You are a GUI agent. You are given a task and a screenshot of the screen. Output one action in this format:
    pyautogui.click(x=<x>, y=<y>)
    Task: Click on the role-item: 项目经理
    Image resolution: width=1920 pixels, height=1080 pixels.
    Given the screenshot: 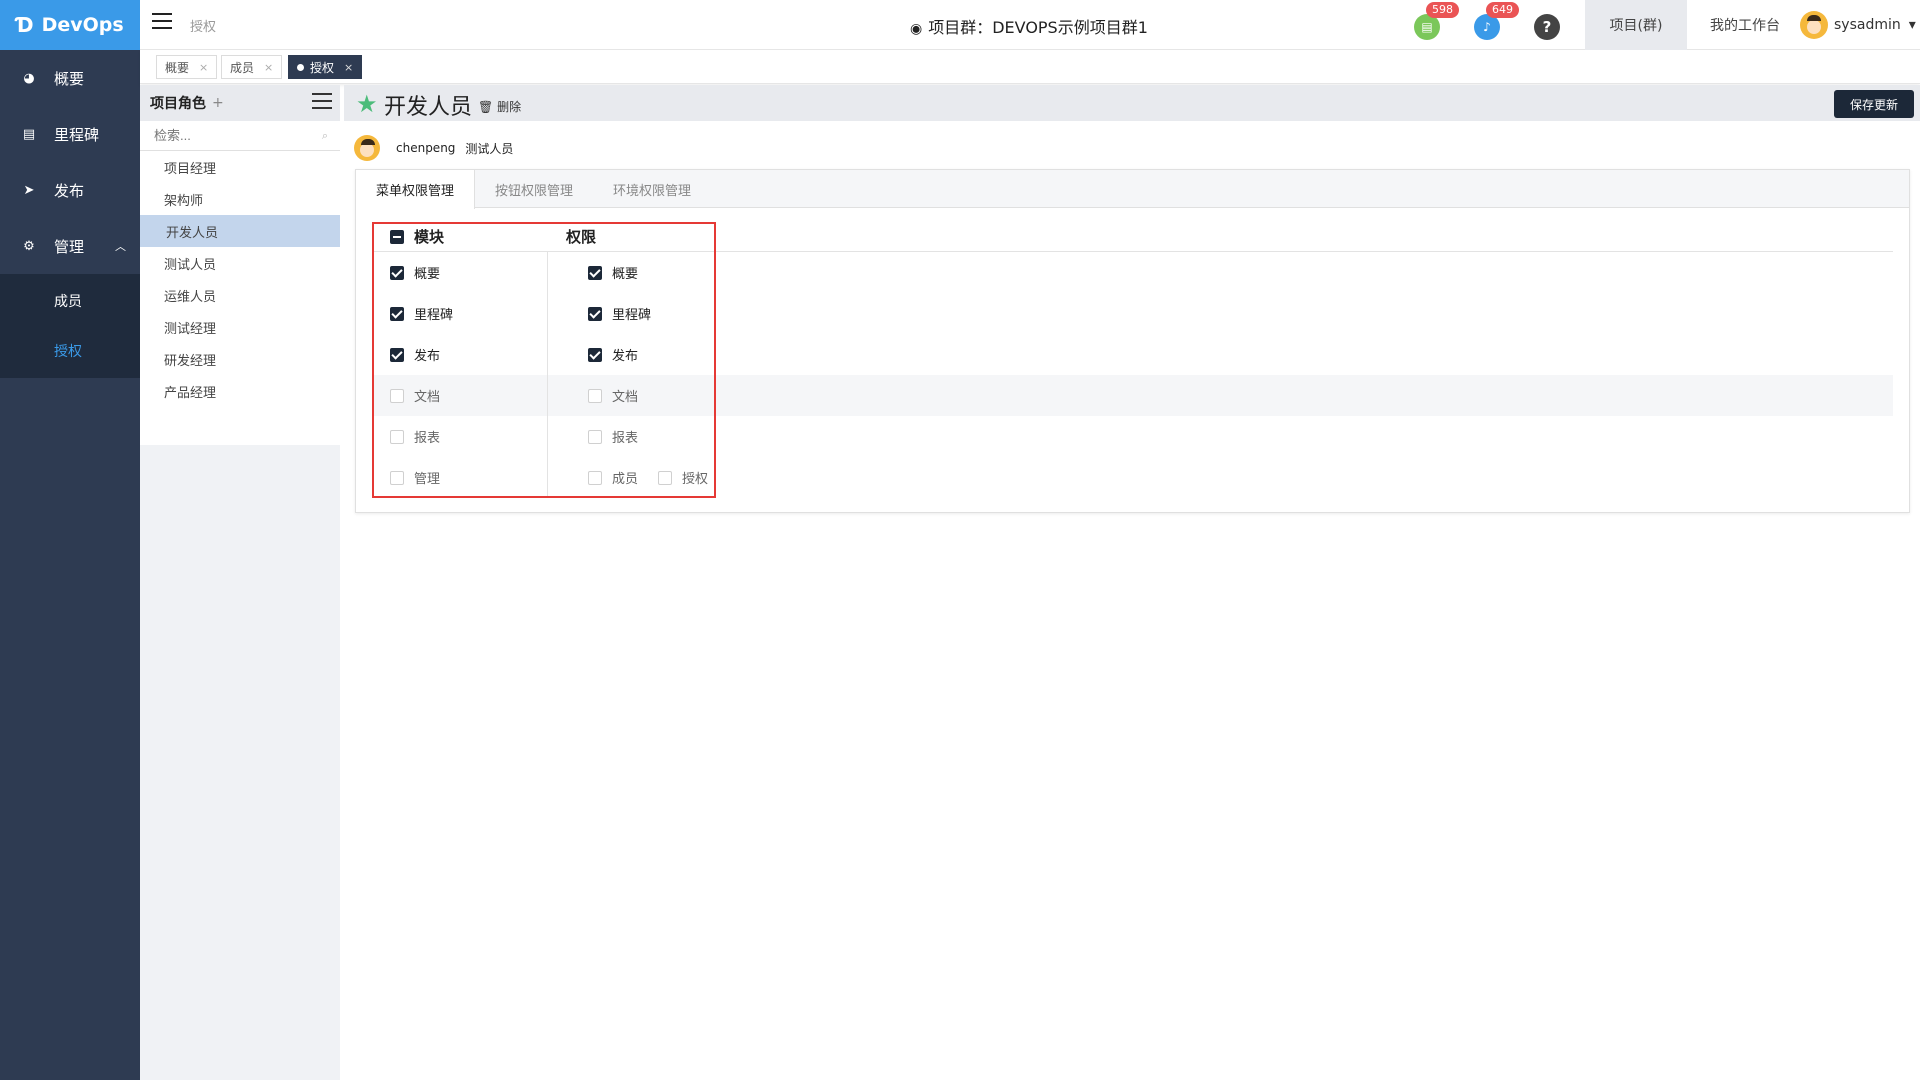 What is the action you would take?
    pyautogui.click(x=240, y=167)
    